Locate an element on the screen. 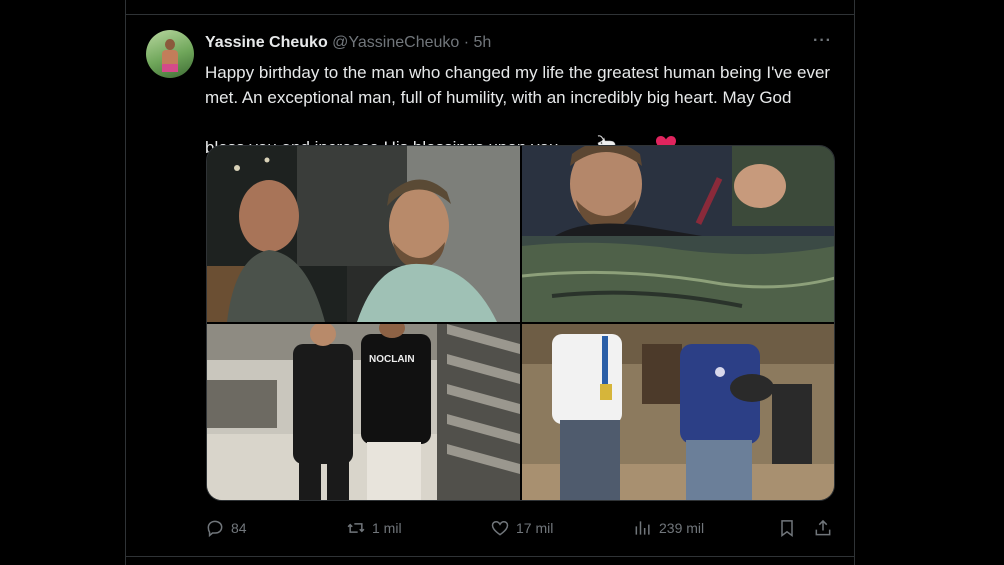  tweet-header: Yassine Cheuko @YassineCheuko · 5h is located at coordinates (348, 43).